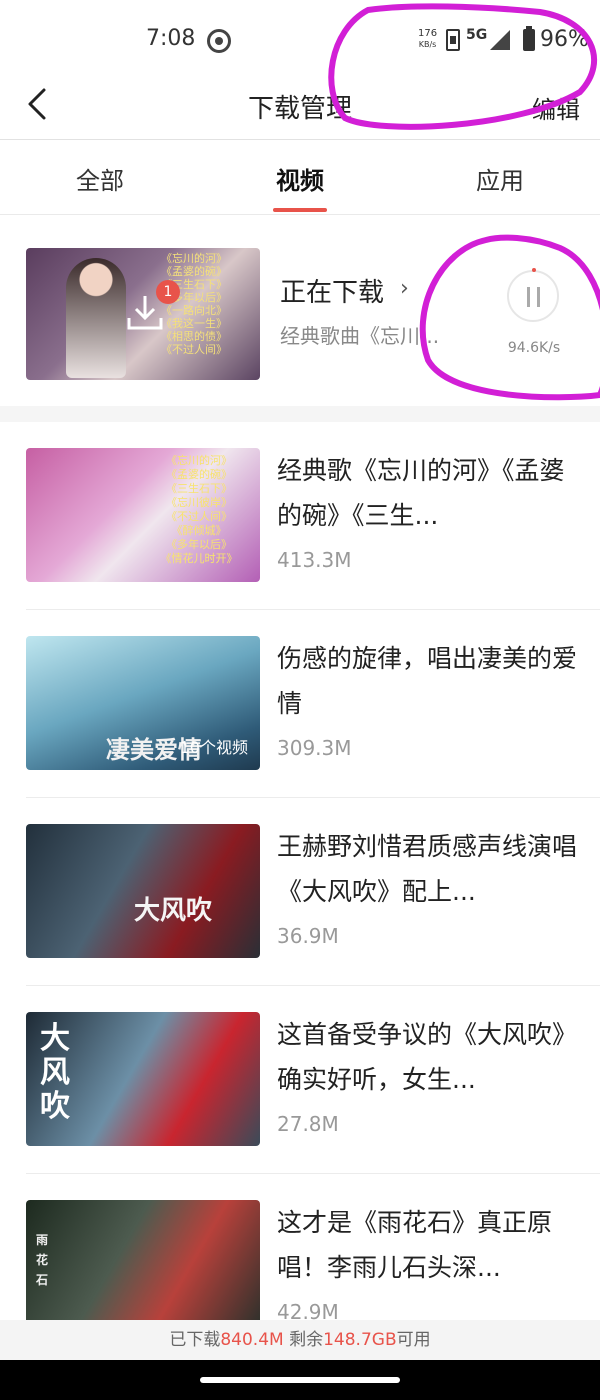  What do you see at coordinates (308, 1124) in the screenshot?
I see `video-size: 27.8M` at bounding box center [308, 1124].